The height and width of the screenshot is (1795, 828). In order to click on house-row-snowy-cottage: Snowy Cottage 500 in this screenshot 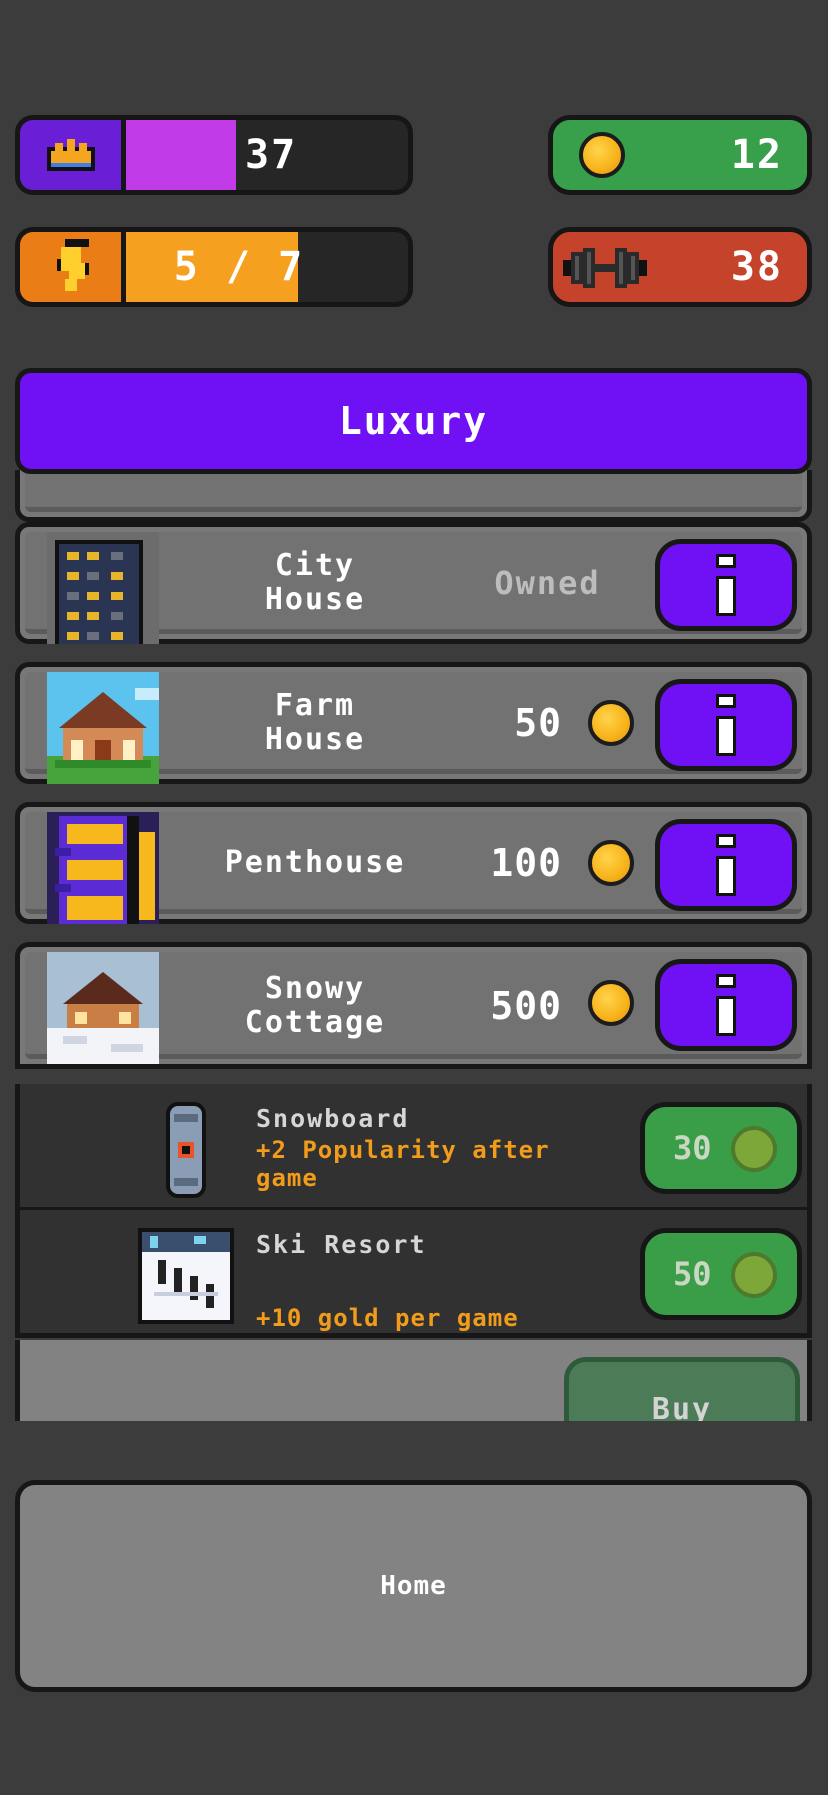, I will do `click(413, 1005)`.